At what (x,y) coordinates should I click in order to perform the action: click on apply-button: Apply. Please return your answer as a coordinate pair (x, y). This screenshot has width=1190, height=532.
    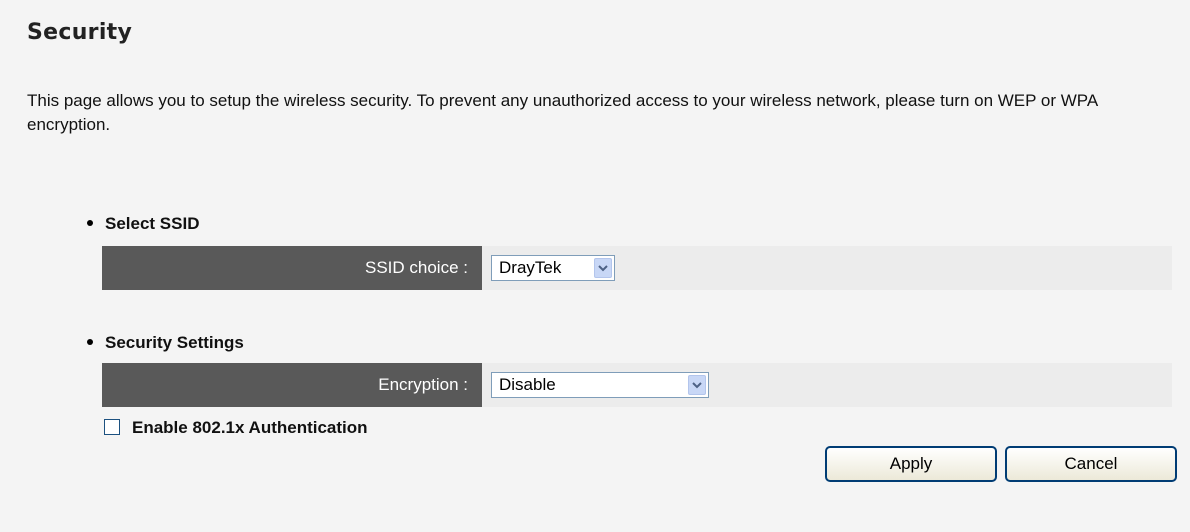
    Looking at the image, I should click on (911, 464).